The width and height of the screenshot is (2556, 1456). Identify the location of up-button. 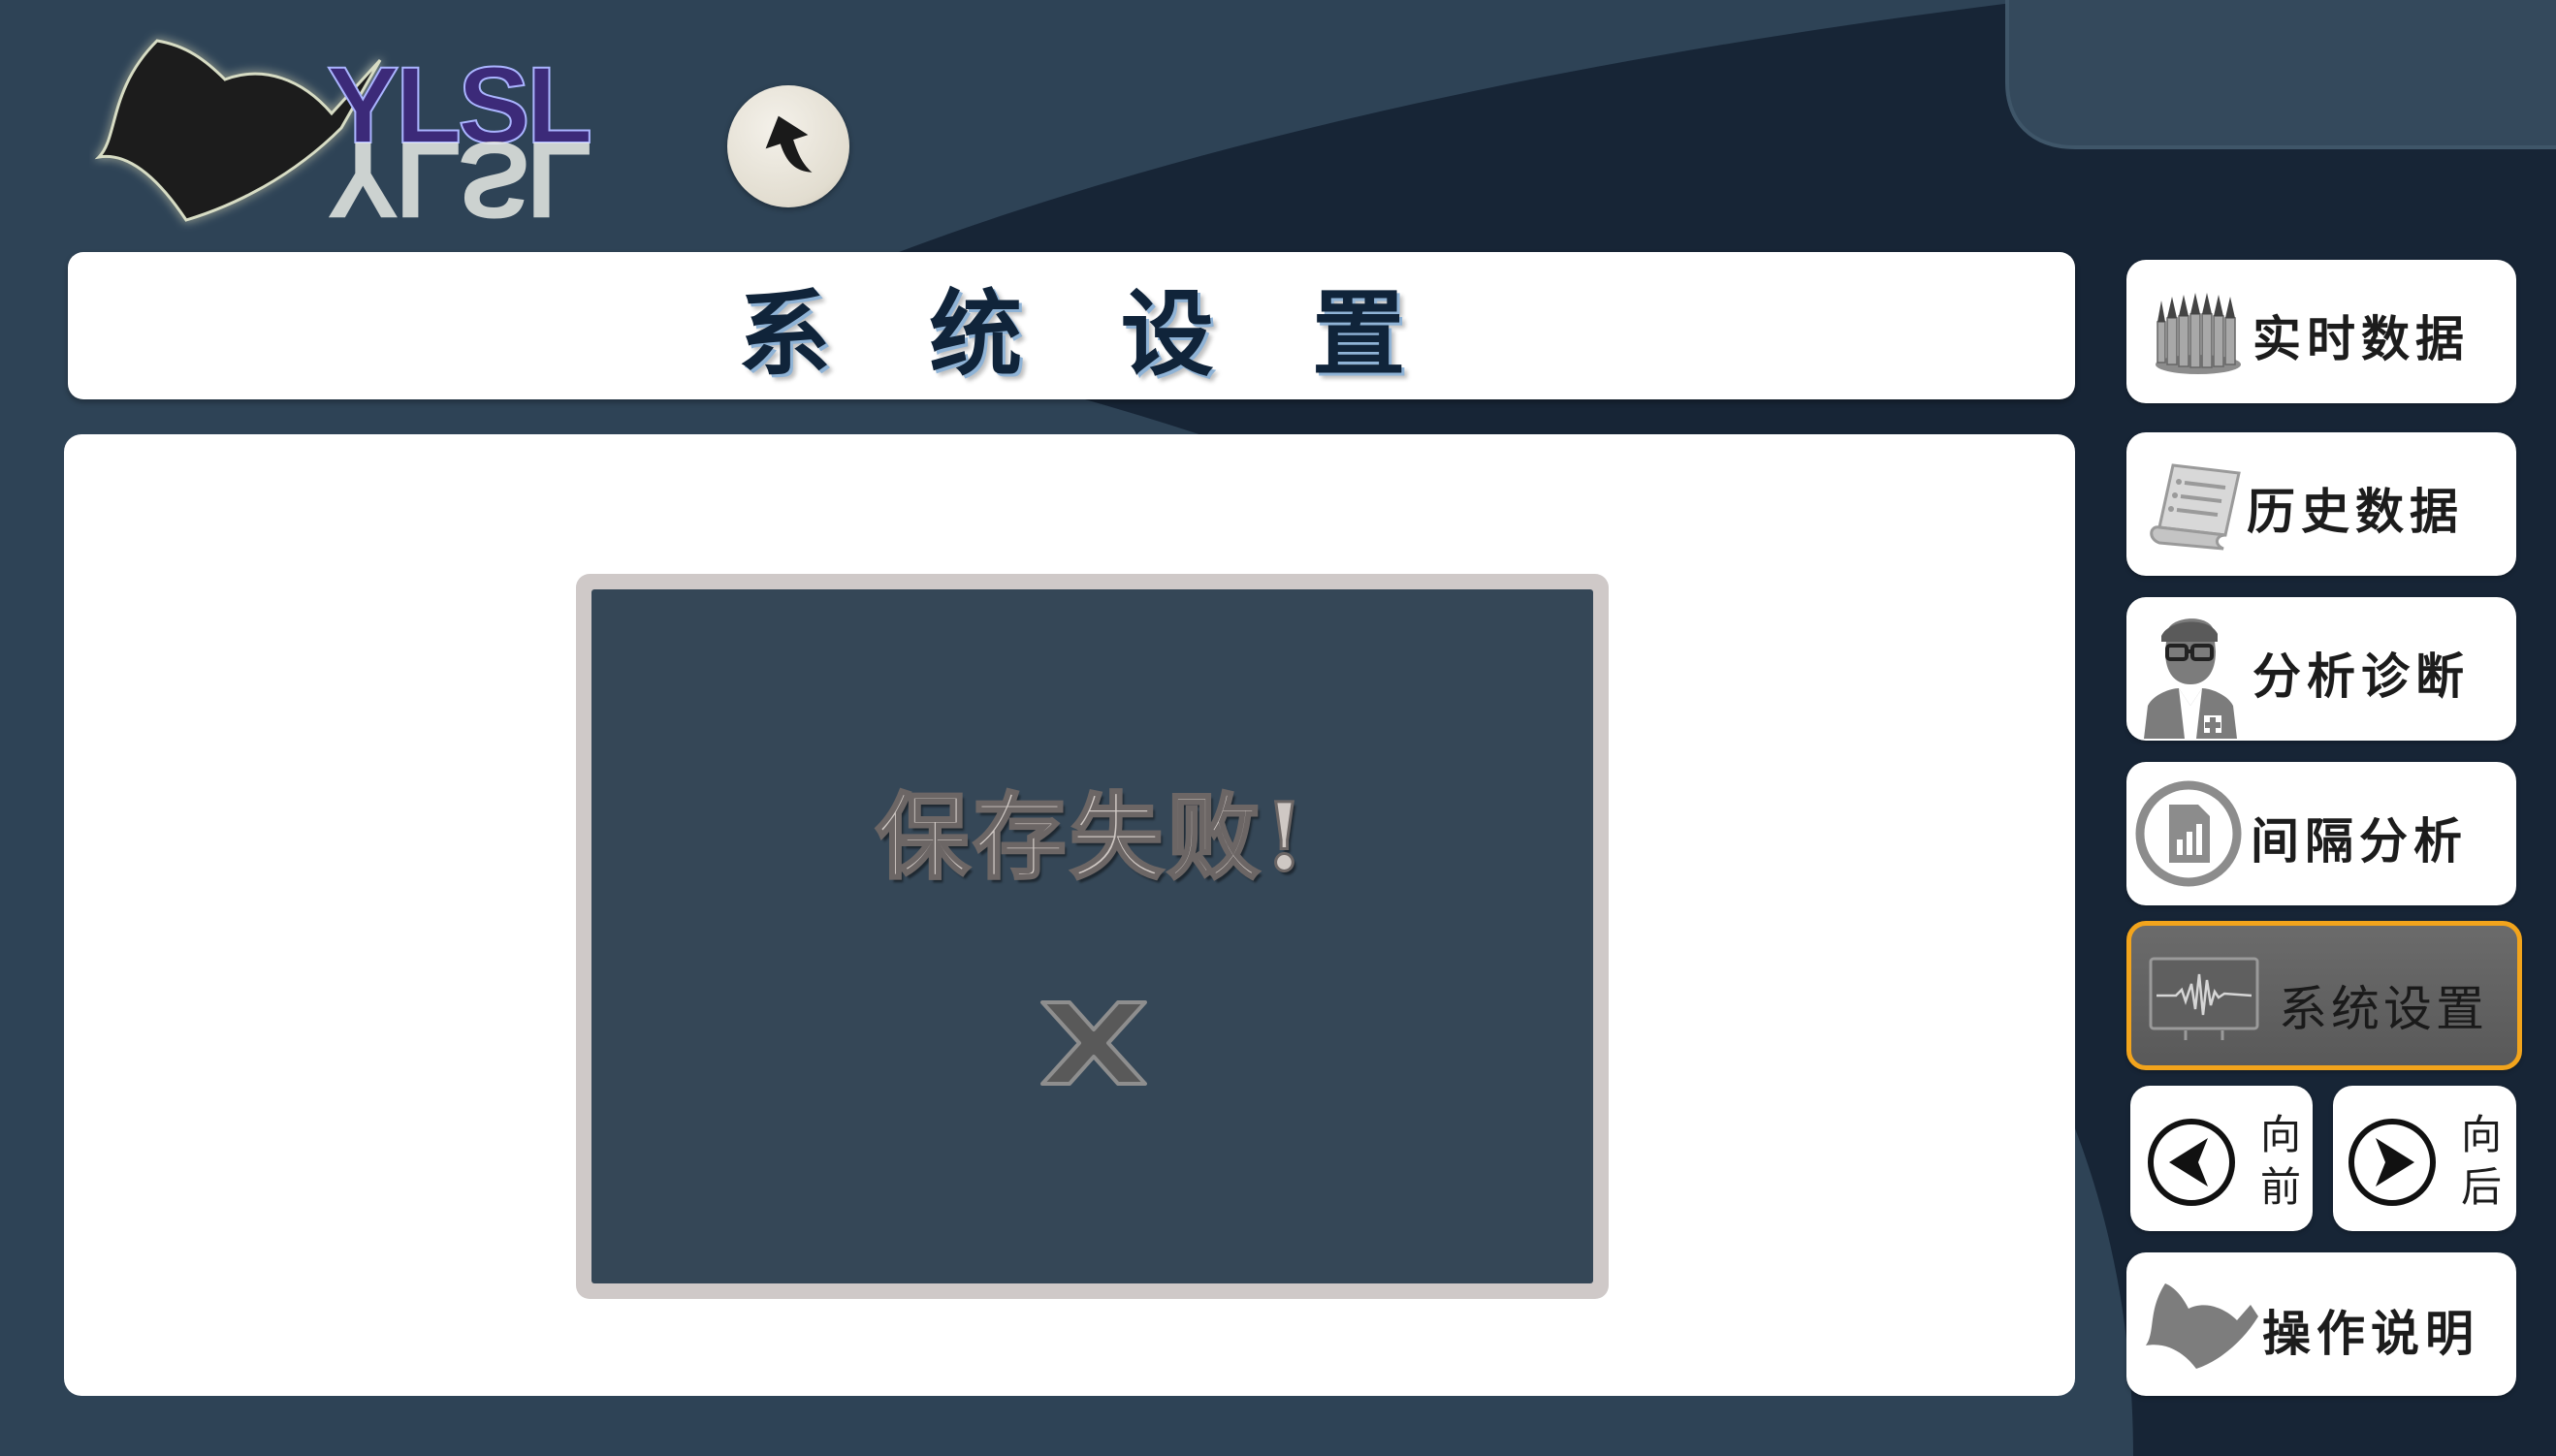
(788, 146).